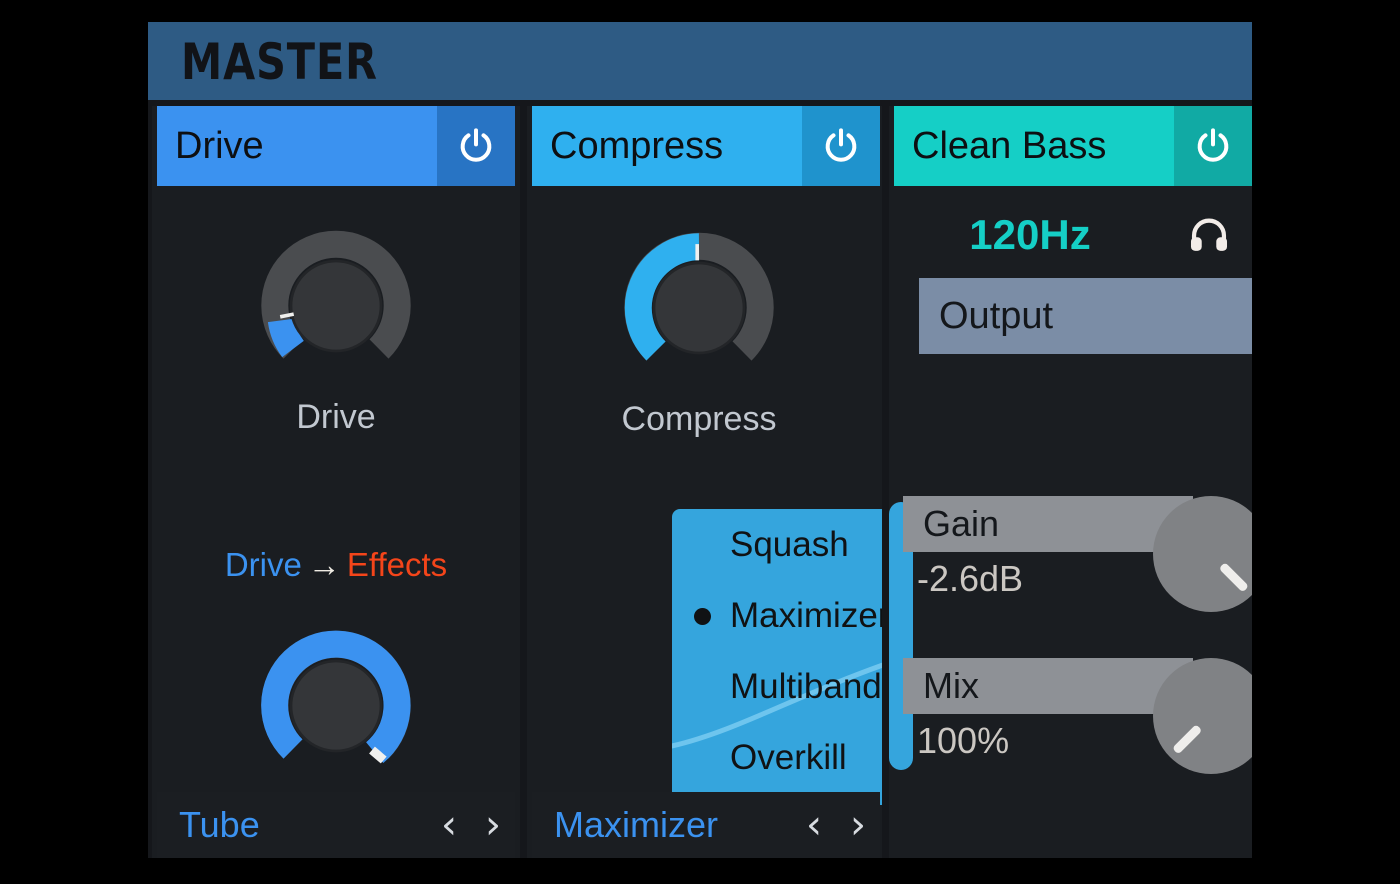 The image size is (1400, 884). I want to click on drive-type-selector: Tube ‹ ›, so click(336, 825).